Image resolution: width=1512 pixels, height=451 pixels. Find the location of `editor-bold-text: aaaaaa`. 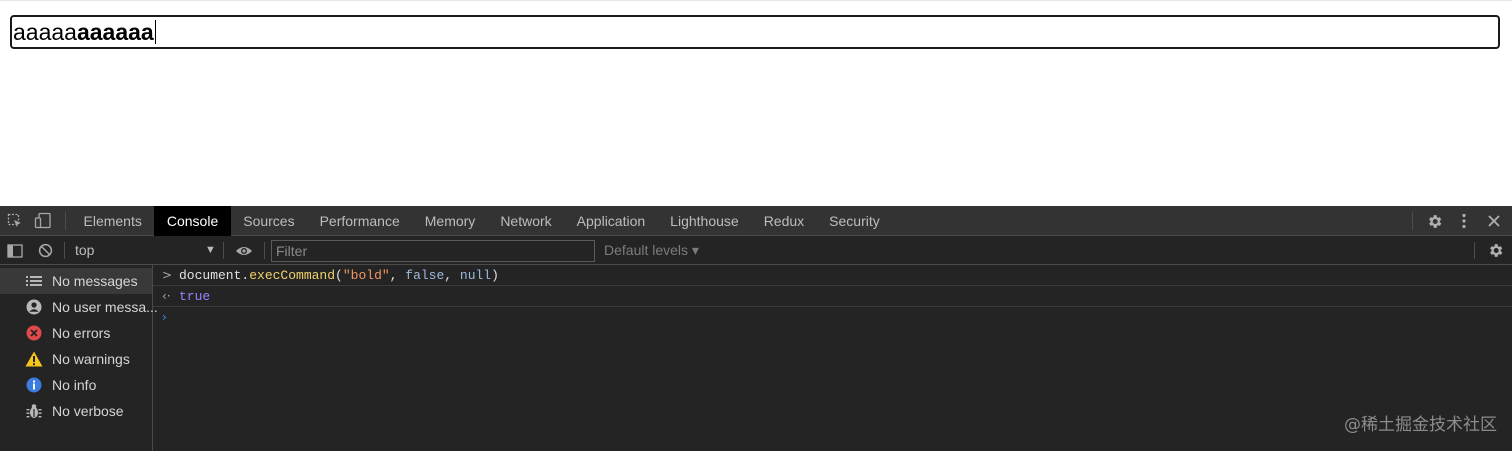

editor-bold-text: aaaaaa is located at coordinates (115, 32).